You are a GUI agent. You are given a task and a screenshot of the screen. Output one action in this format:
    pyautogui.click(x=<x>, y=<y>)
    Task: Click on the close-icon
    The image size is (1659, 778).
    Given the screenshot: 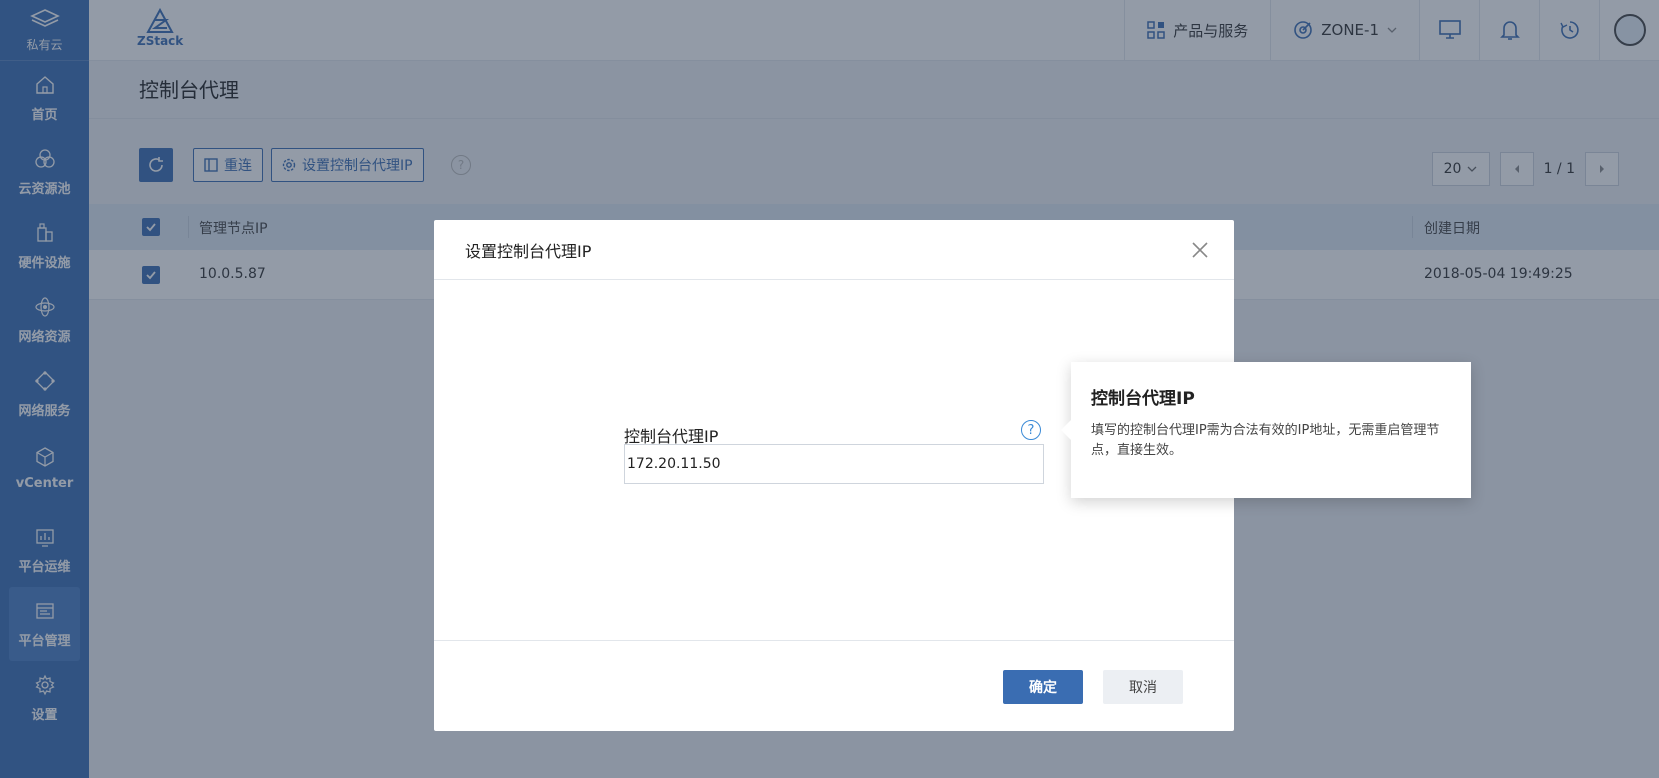 What is the action you would take?
    pyautogui.click(x=1200, y=250)
    